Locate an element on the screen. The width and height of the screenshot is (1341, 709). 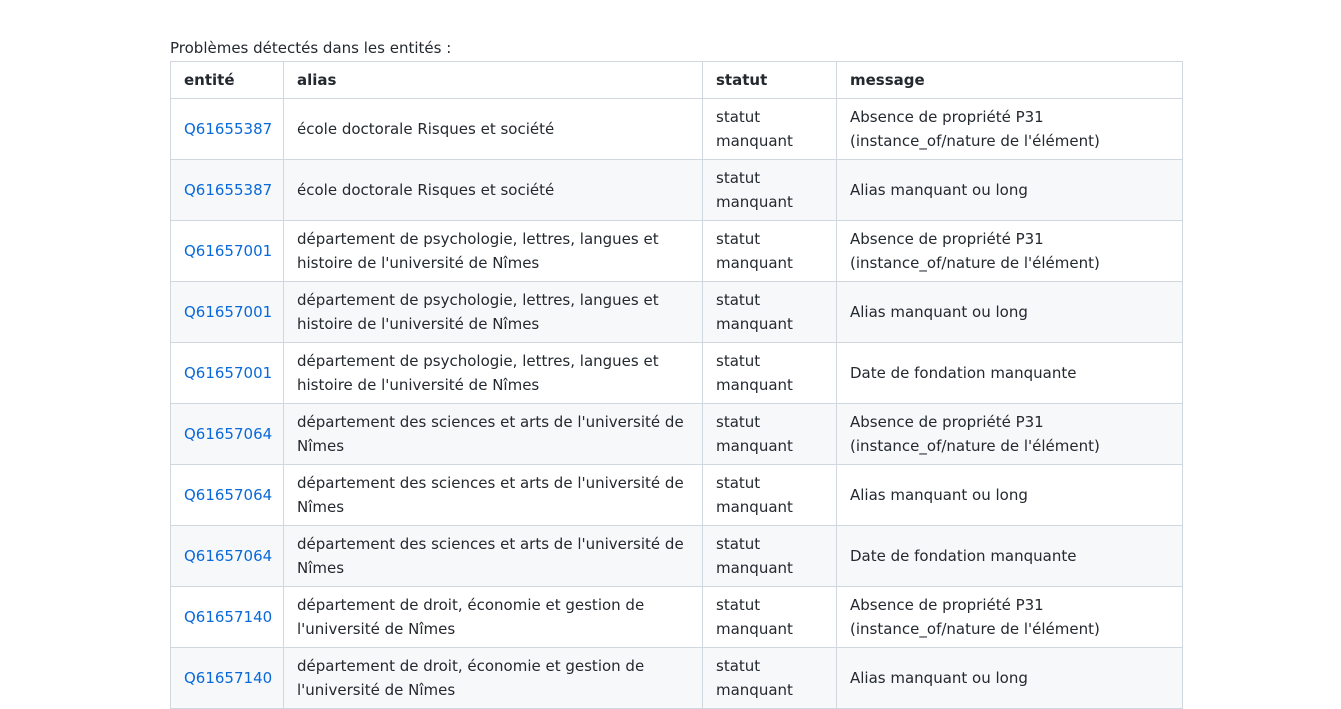
table-header-row: entité alias statut message is located at coordinates (676, 80).